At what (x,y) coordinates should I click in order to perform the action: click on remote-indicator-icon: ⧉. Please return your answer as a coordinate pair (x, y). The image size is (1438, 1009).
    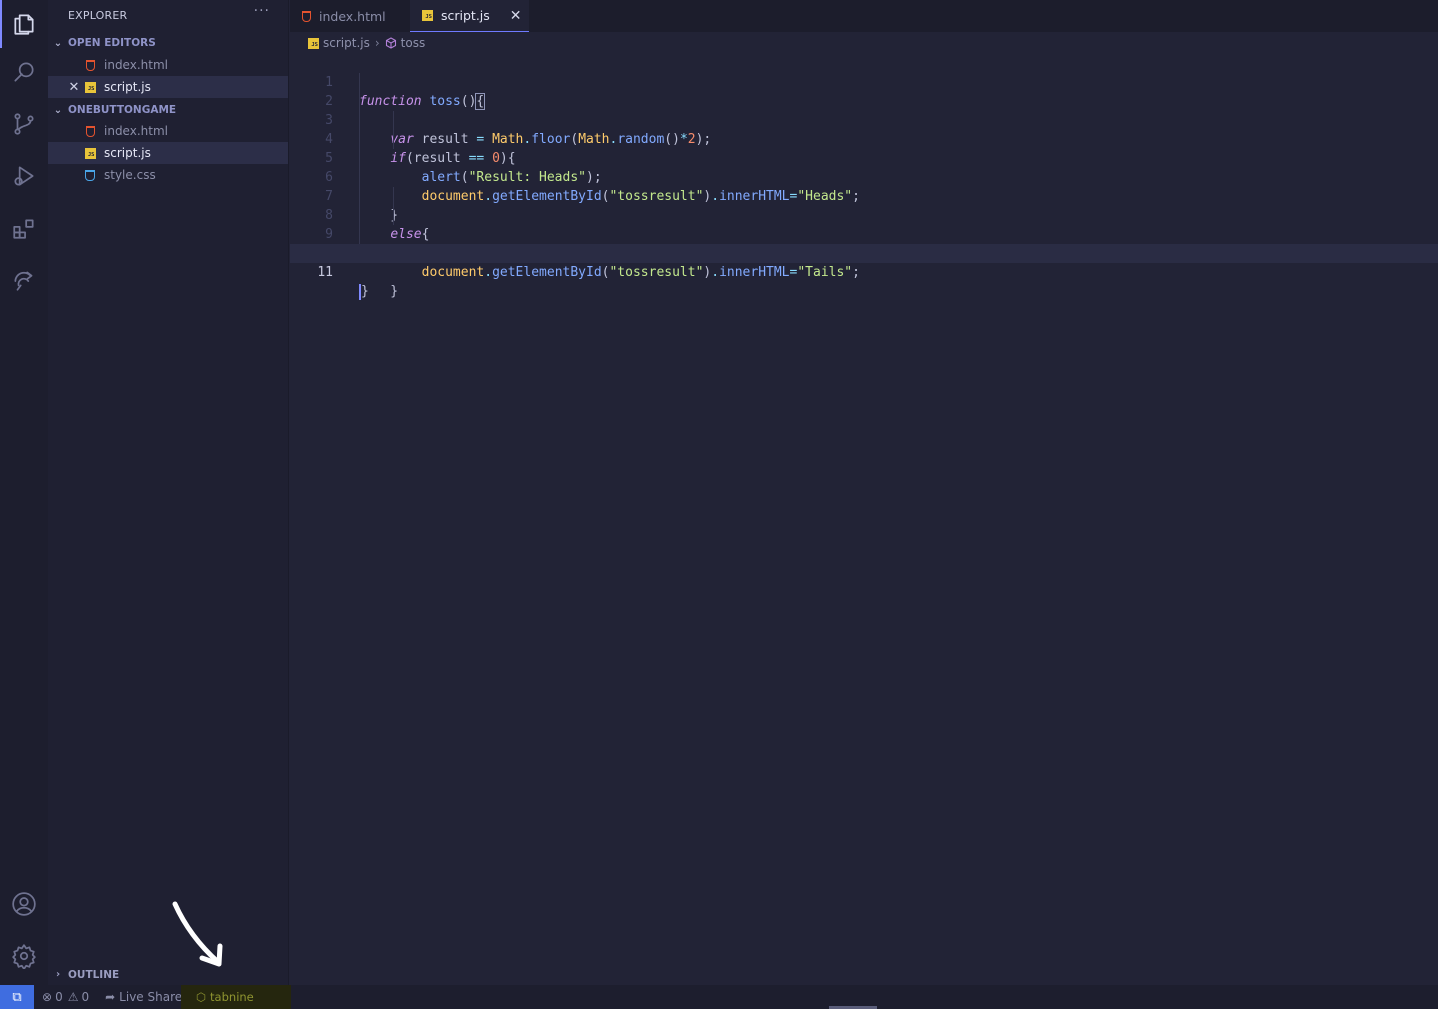
    Looking at the image, I should click on (17, 997).